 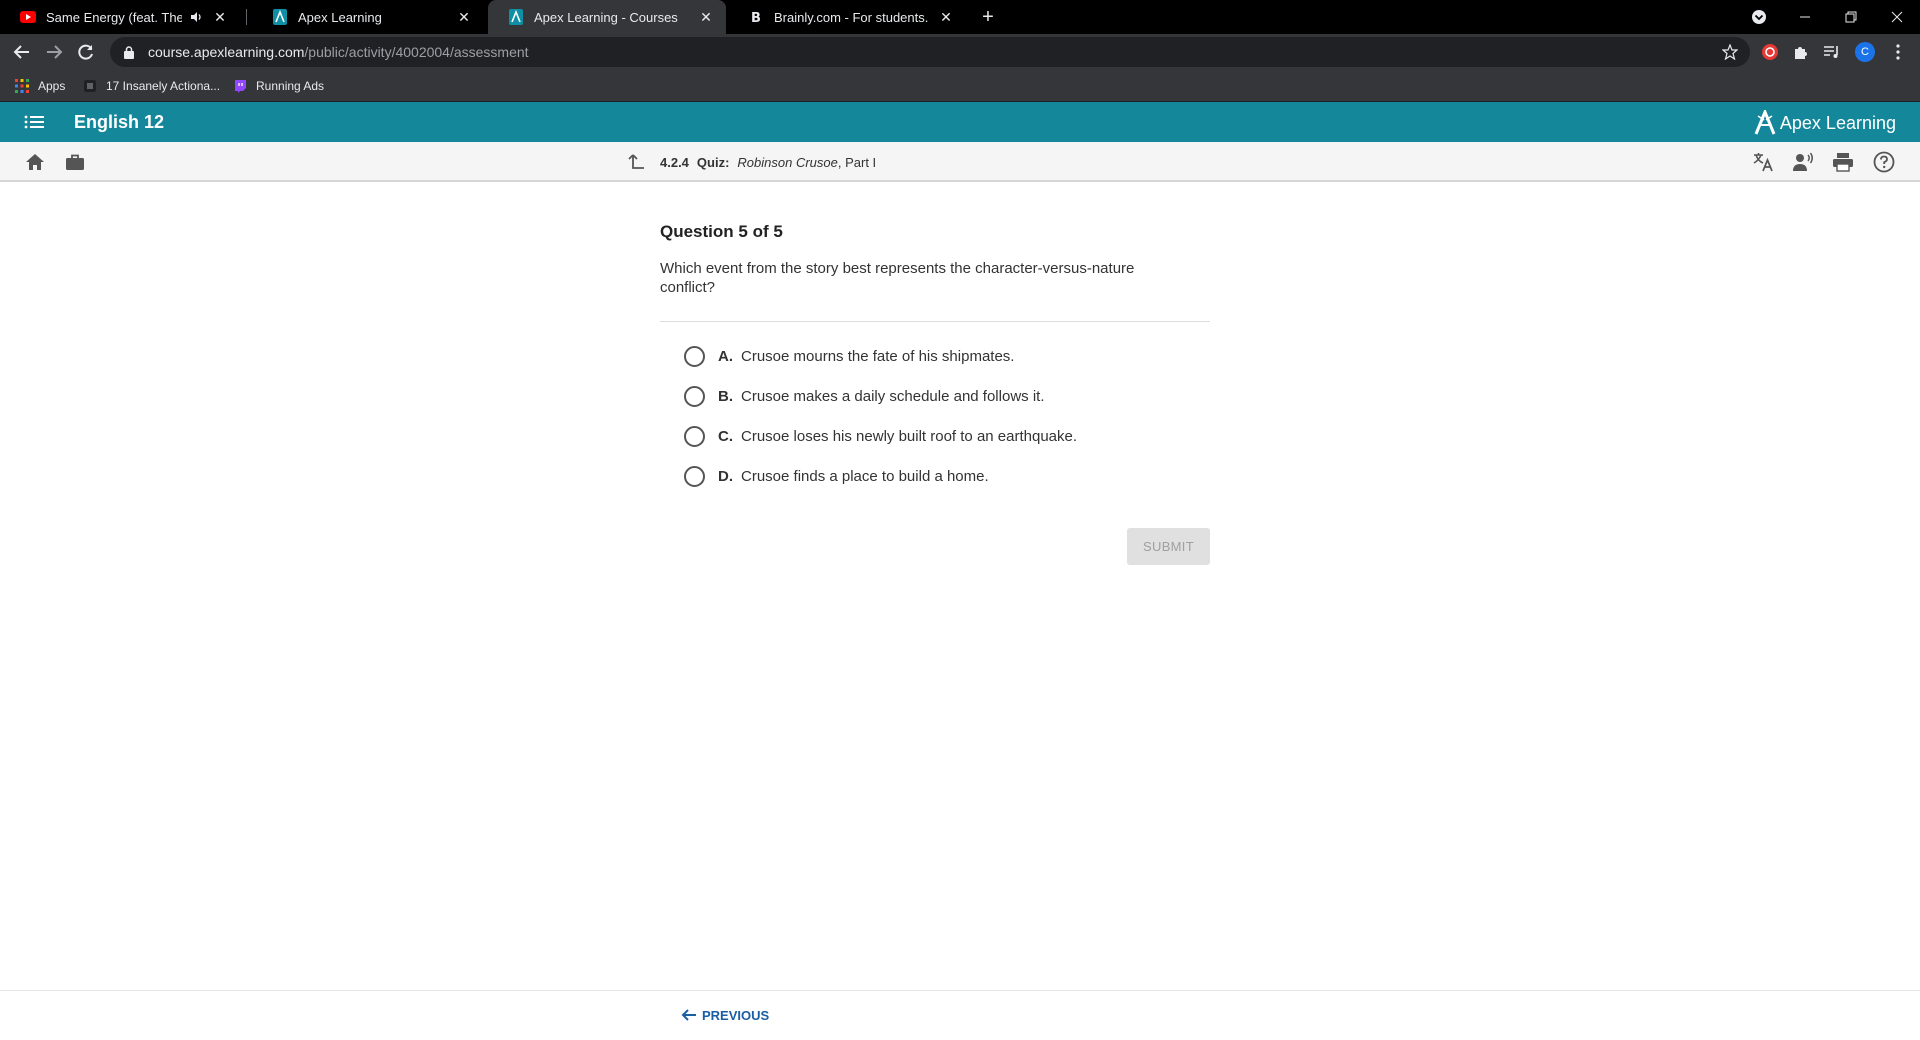 What do you see at coordinates (960, 122) in the screenshot?
I see `course-header: English 12 Apex Learning` at bounding box center [960, 122].